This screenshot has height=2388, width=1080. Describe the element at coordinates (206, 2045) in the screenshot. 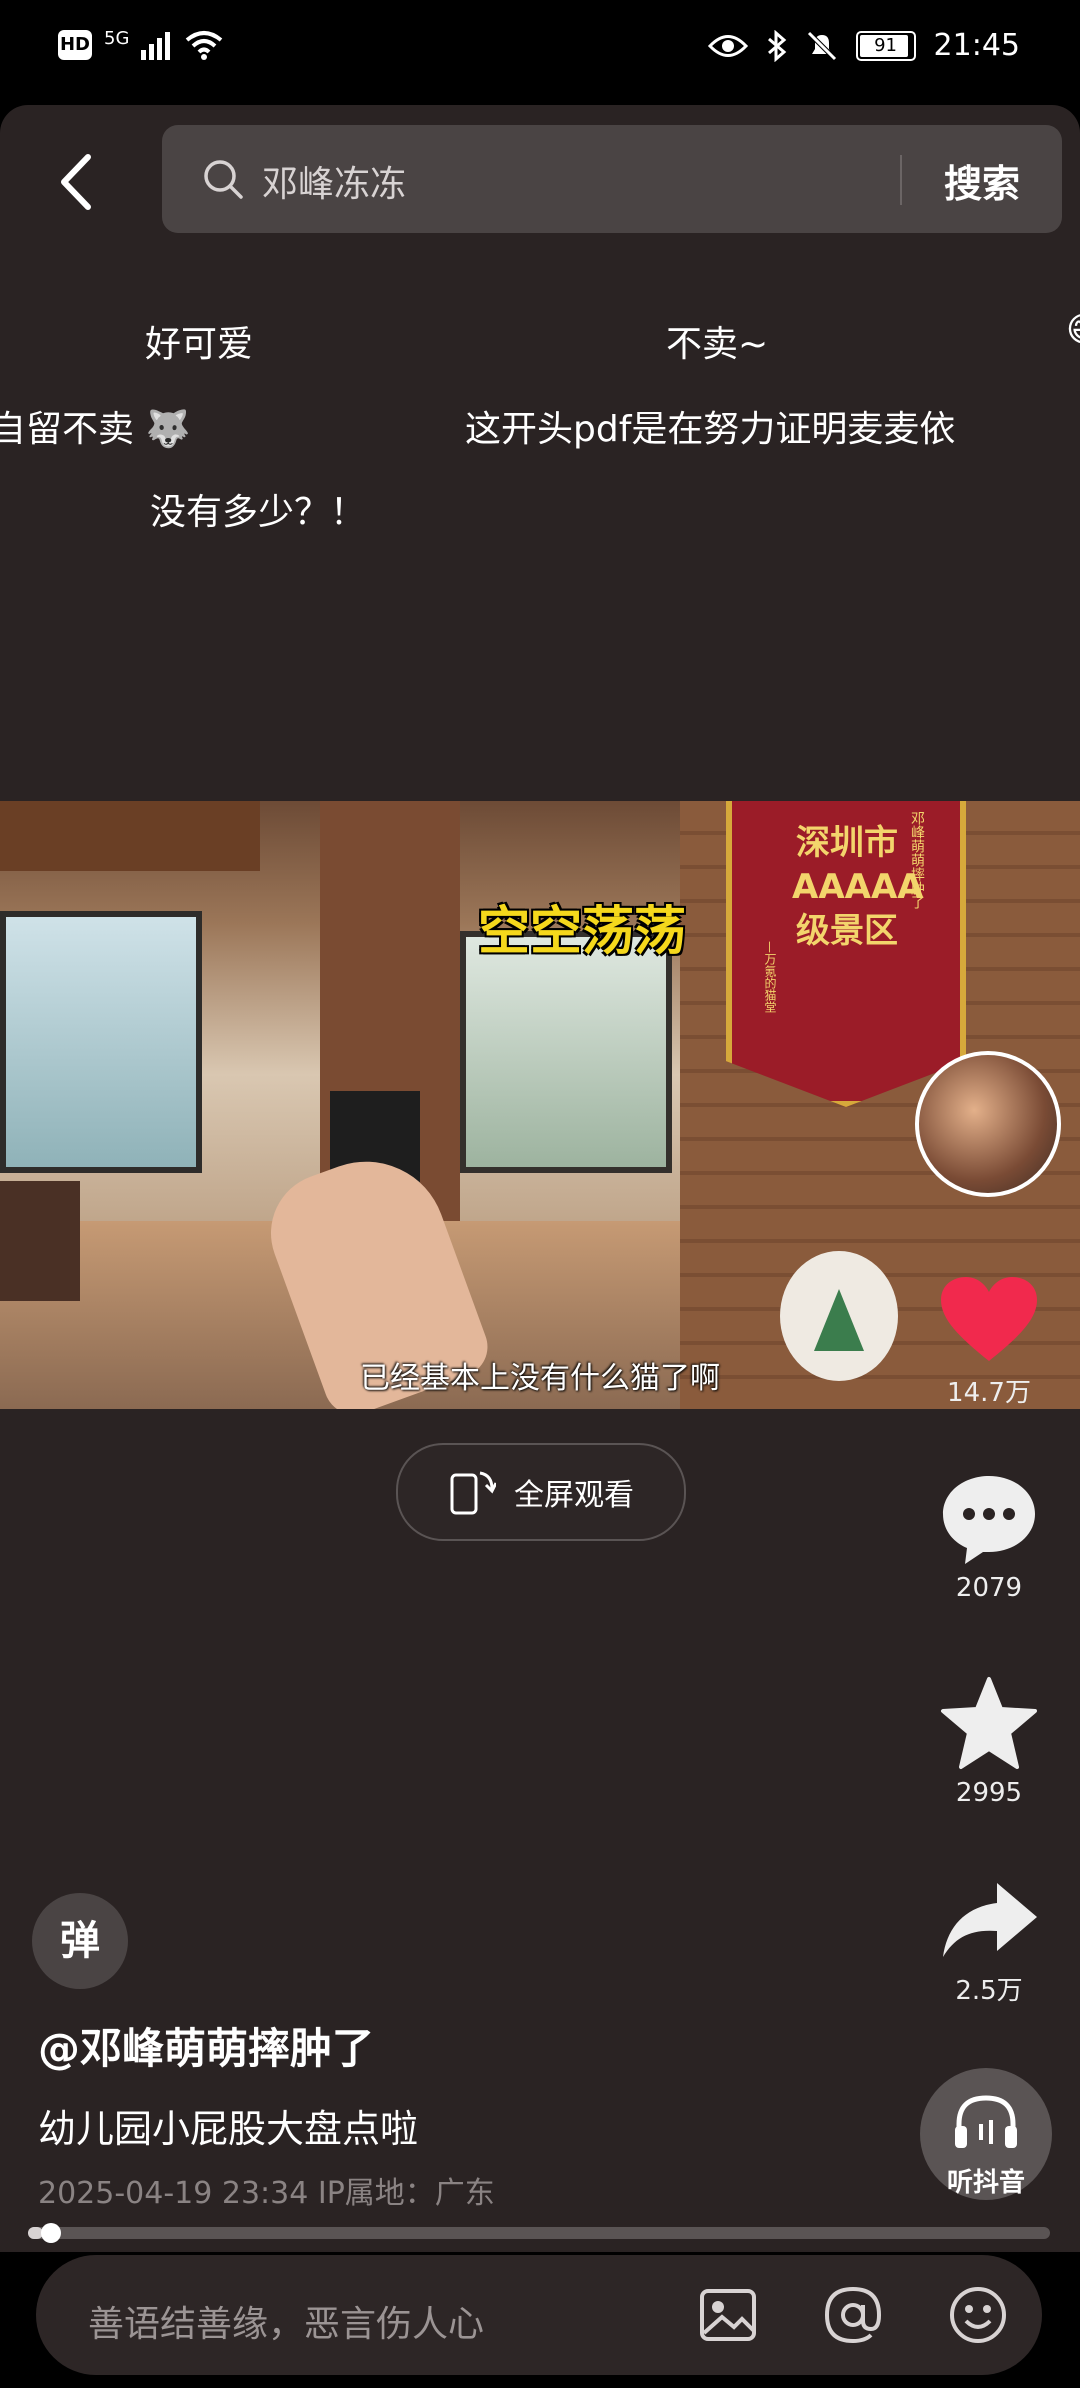

I see `author-name: @邓峰萌萌摔肿了` at that location.